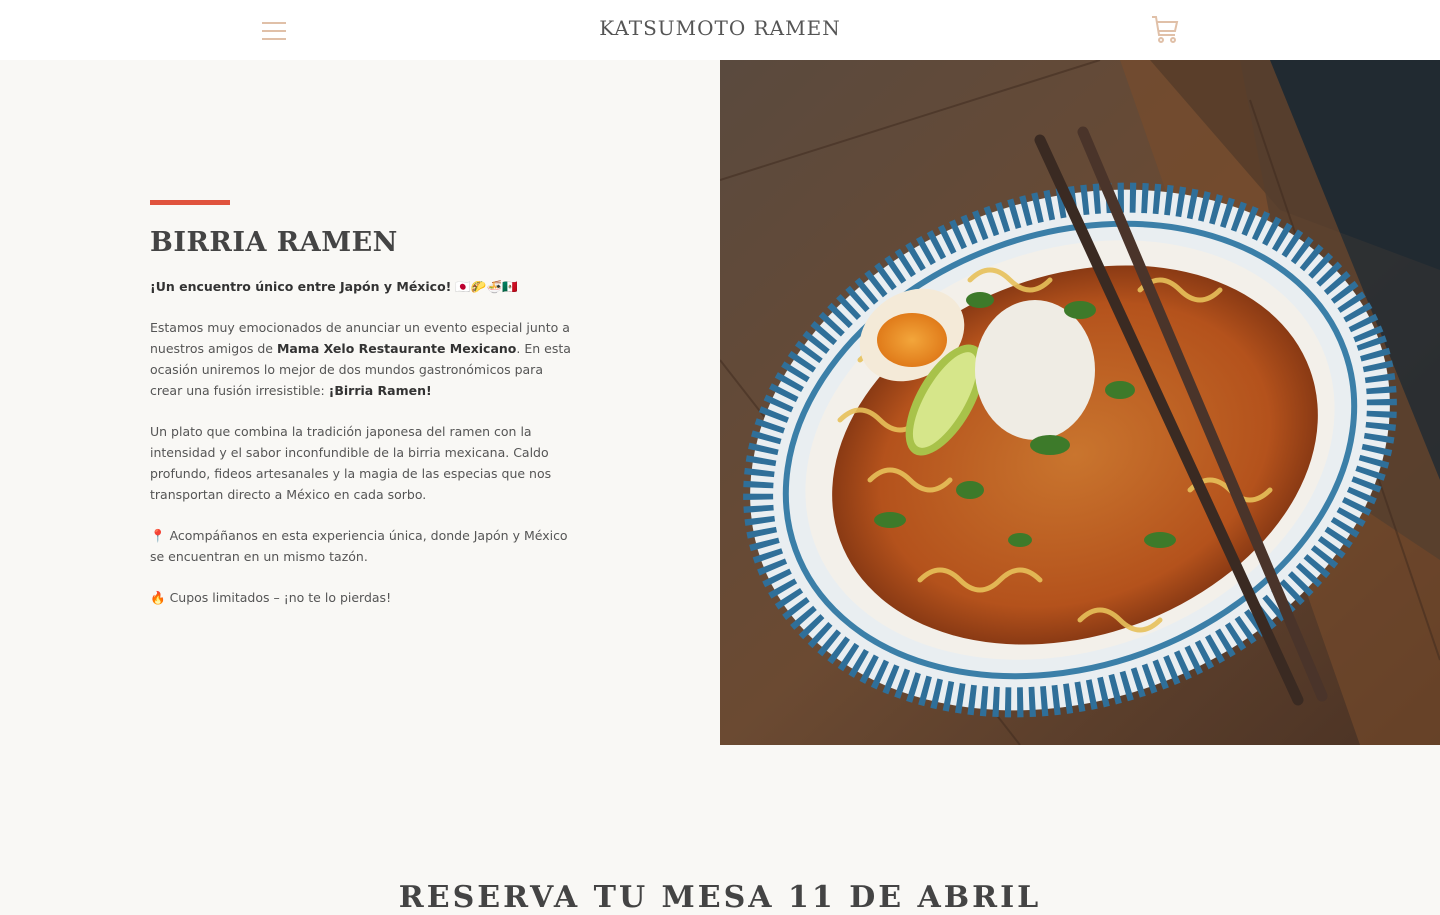  What do you see at coordinates (158, 597) in the screenshot?
I see `fire-icon: 🔥` at bounding box center [158, 597].